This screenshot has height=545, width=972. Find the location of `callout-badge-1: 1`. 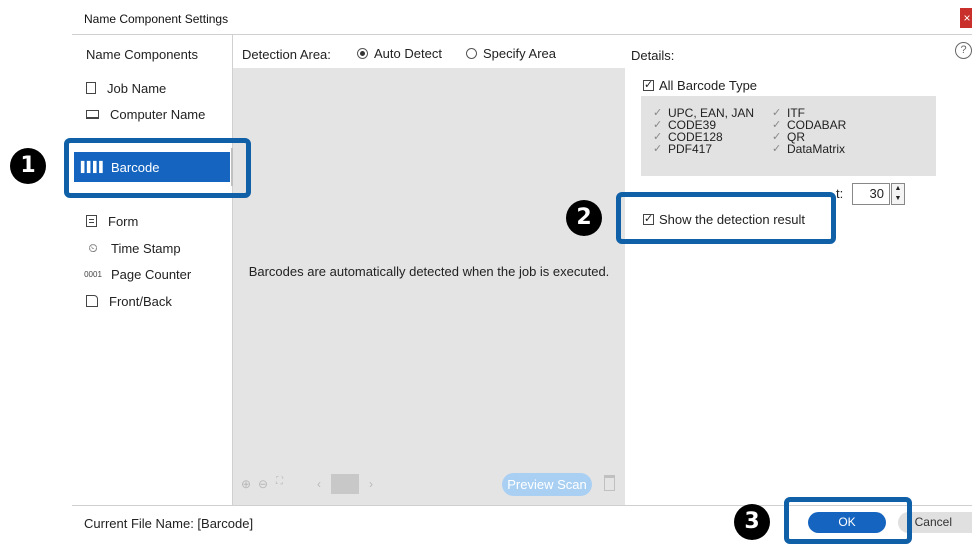

callout-badge-1: 1 is located at coordinates (28, 166).